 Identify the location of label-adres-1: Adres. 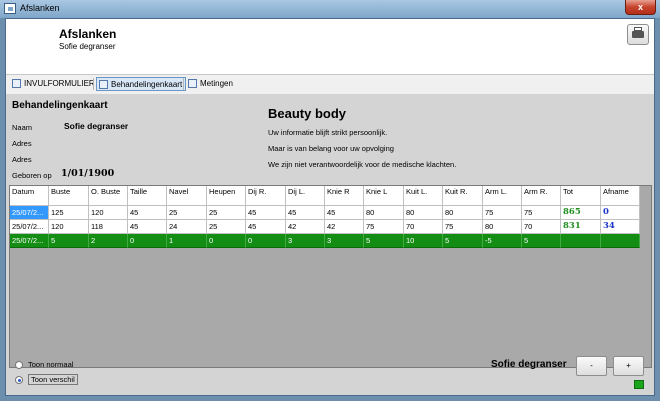
(22, 143).